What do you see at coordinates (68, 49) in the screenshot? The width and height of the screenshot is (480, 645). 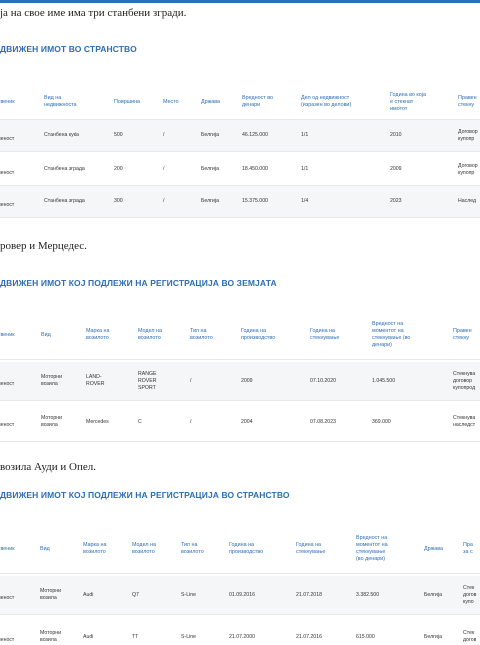 I see `section-heading-foreign-real-estate: ДВИЖЕН ИМОТ ВО СТРАНСТВО` at bounding box center [68, 49].